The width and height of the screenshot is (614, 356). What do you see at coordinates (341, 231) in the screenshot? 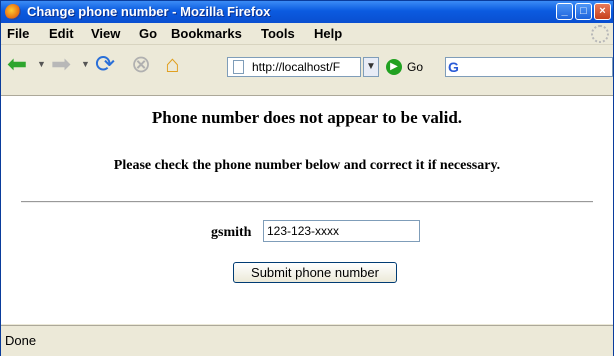
I see `phone-input` at bounding box center [341, 231].